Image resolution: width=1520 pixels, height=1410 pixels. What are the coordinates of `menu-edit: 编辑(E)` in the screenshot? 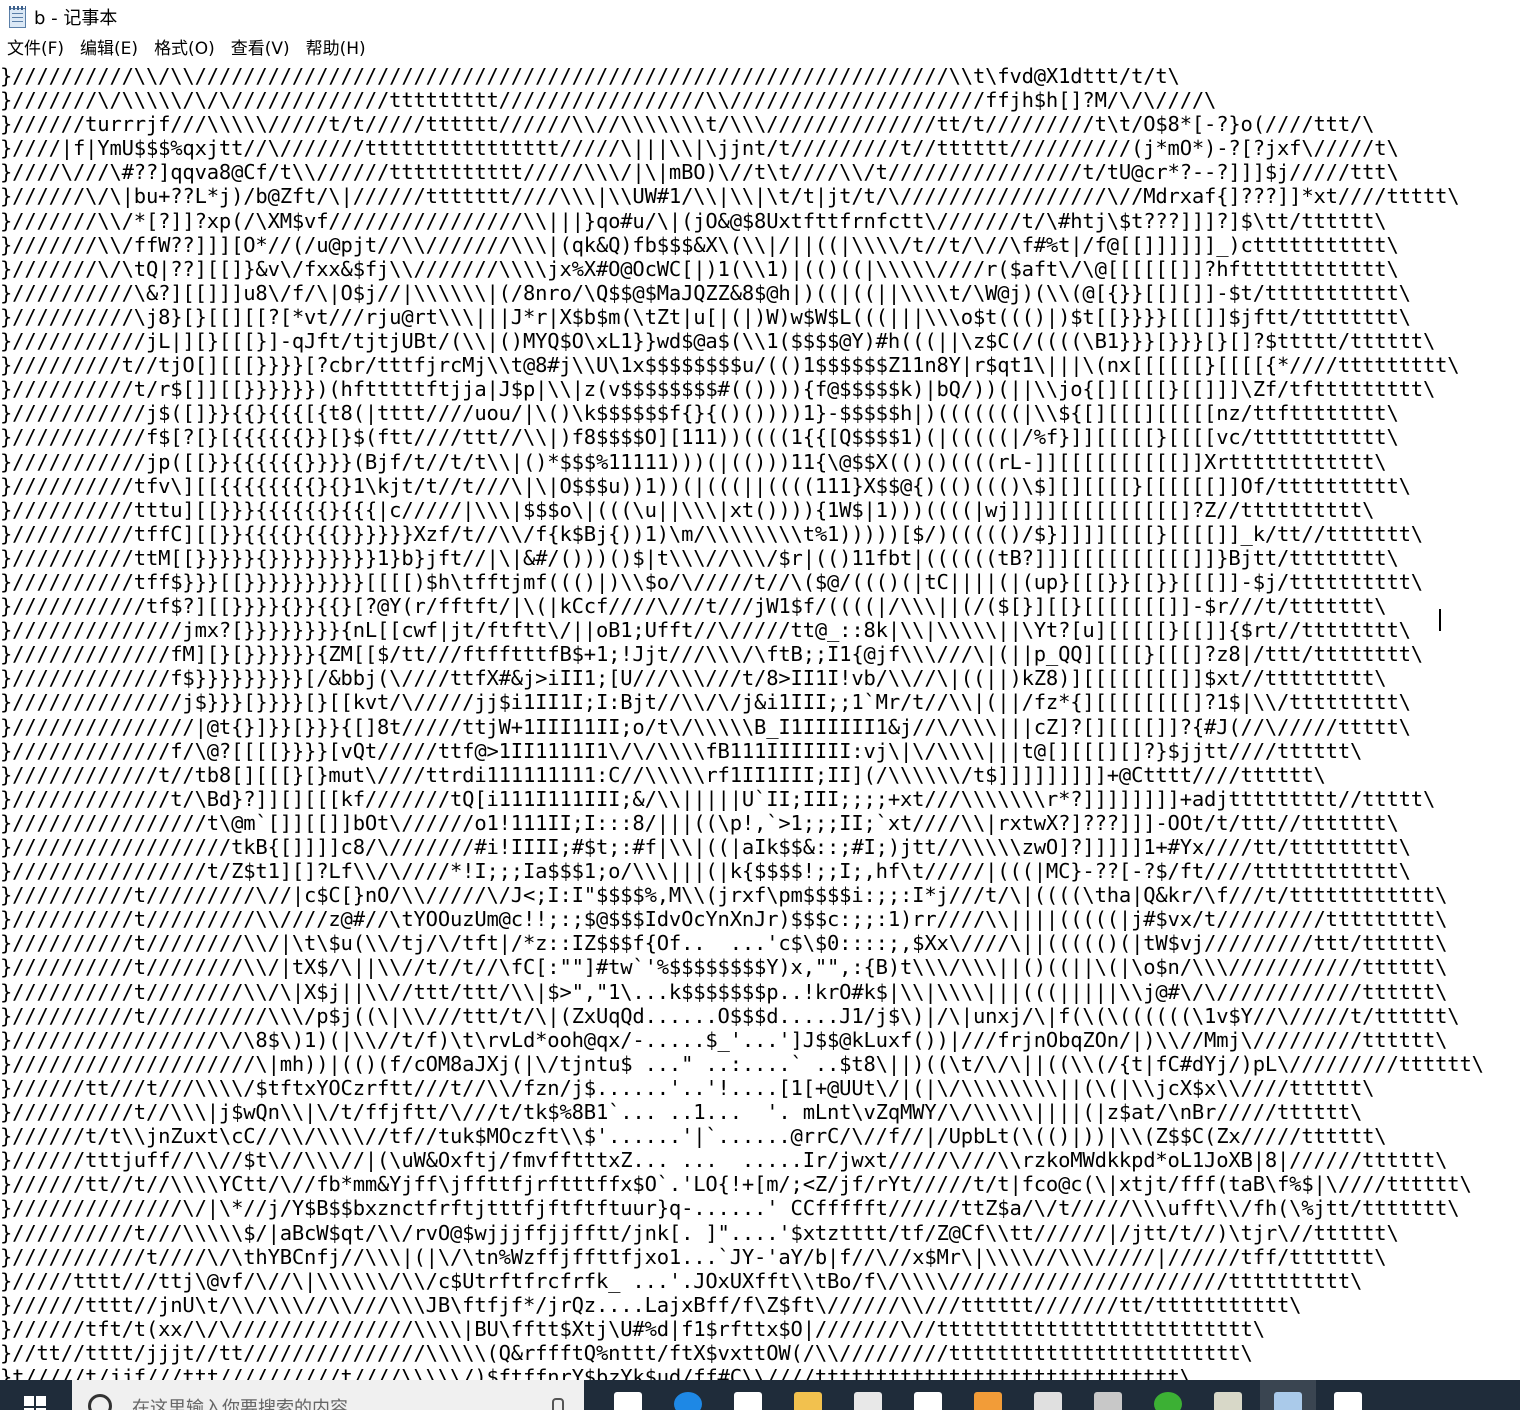 It's located at (109, 49).